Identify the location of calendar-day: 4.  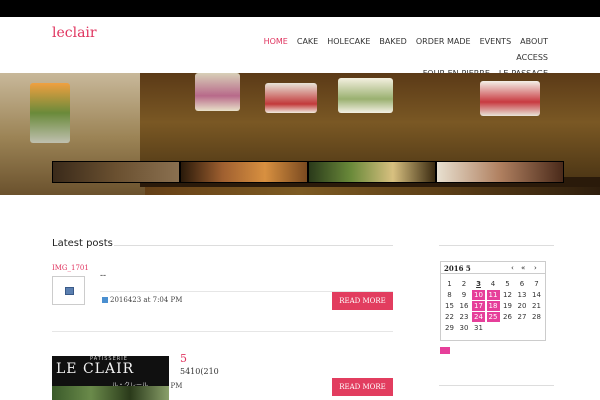
(493, 284).